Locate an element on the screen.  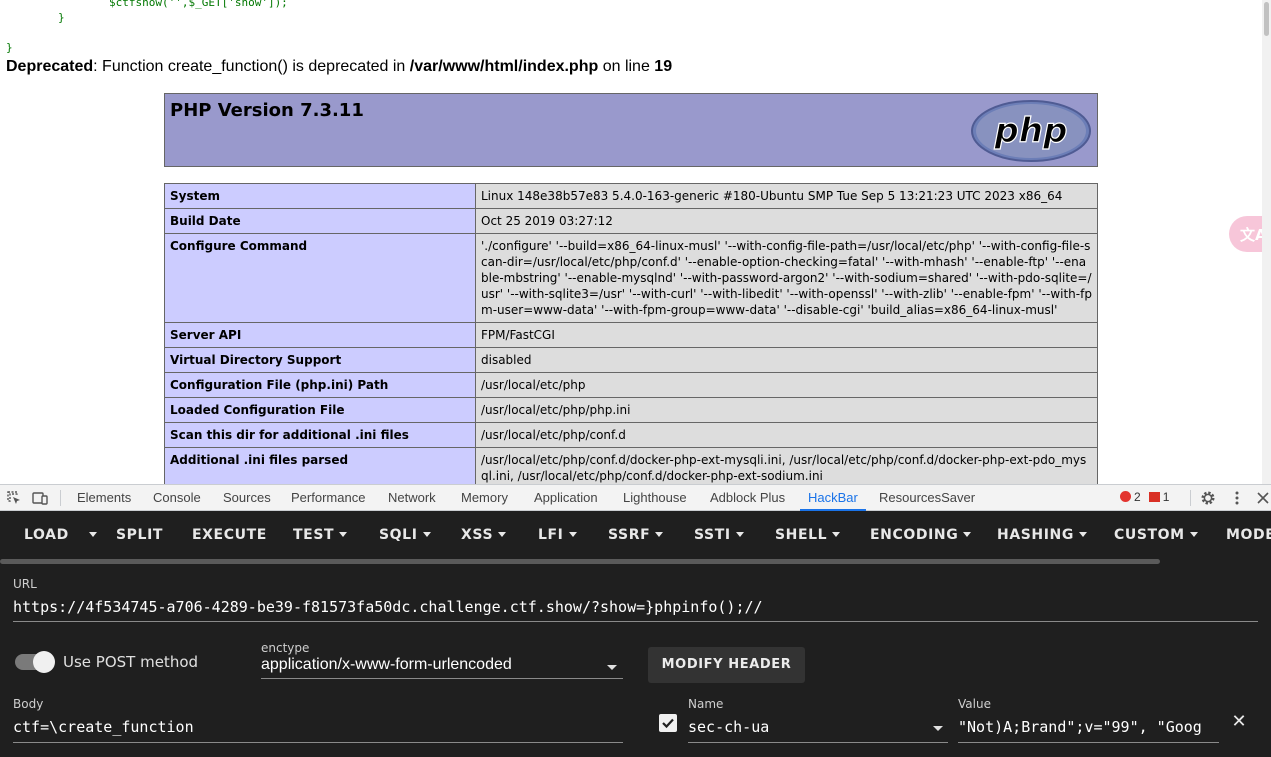
mode-menu: MODE is located at coordinates (1248, 535).